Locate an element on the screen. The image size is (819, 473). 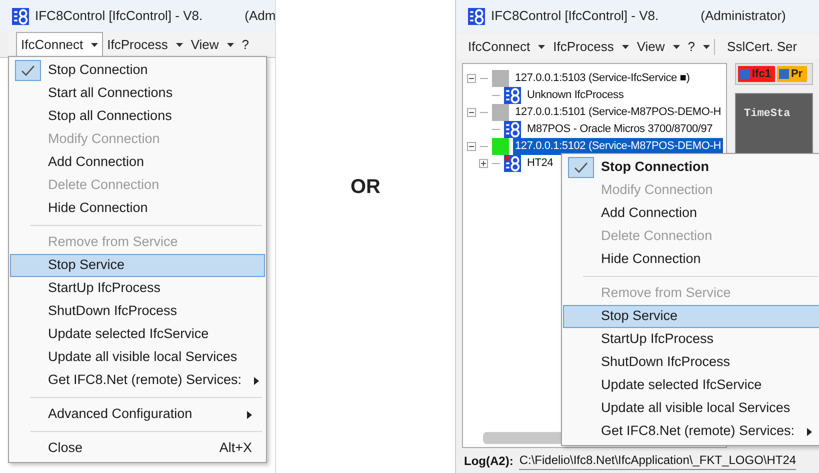
shortcut-text: Alt+X is located at coordinates (235, 448).